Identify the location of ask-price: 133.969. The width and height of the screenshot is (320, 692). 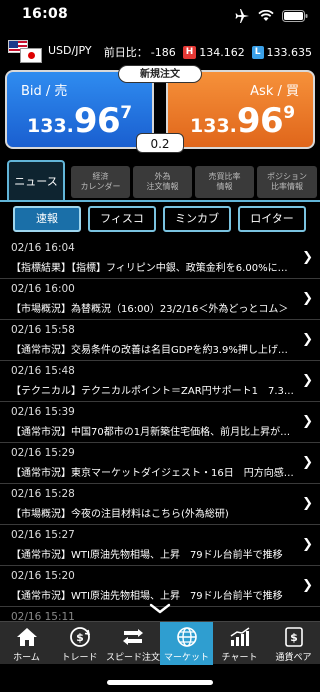
(242, 121).